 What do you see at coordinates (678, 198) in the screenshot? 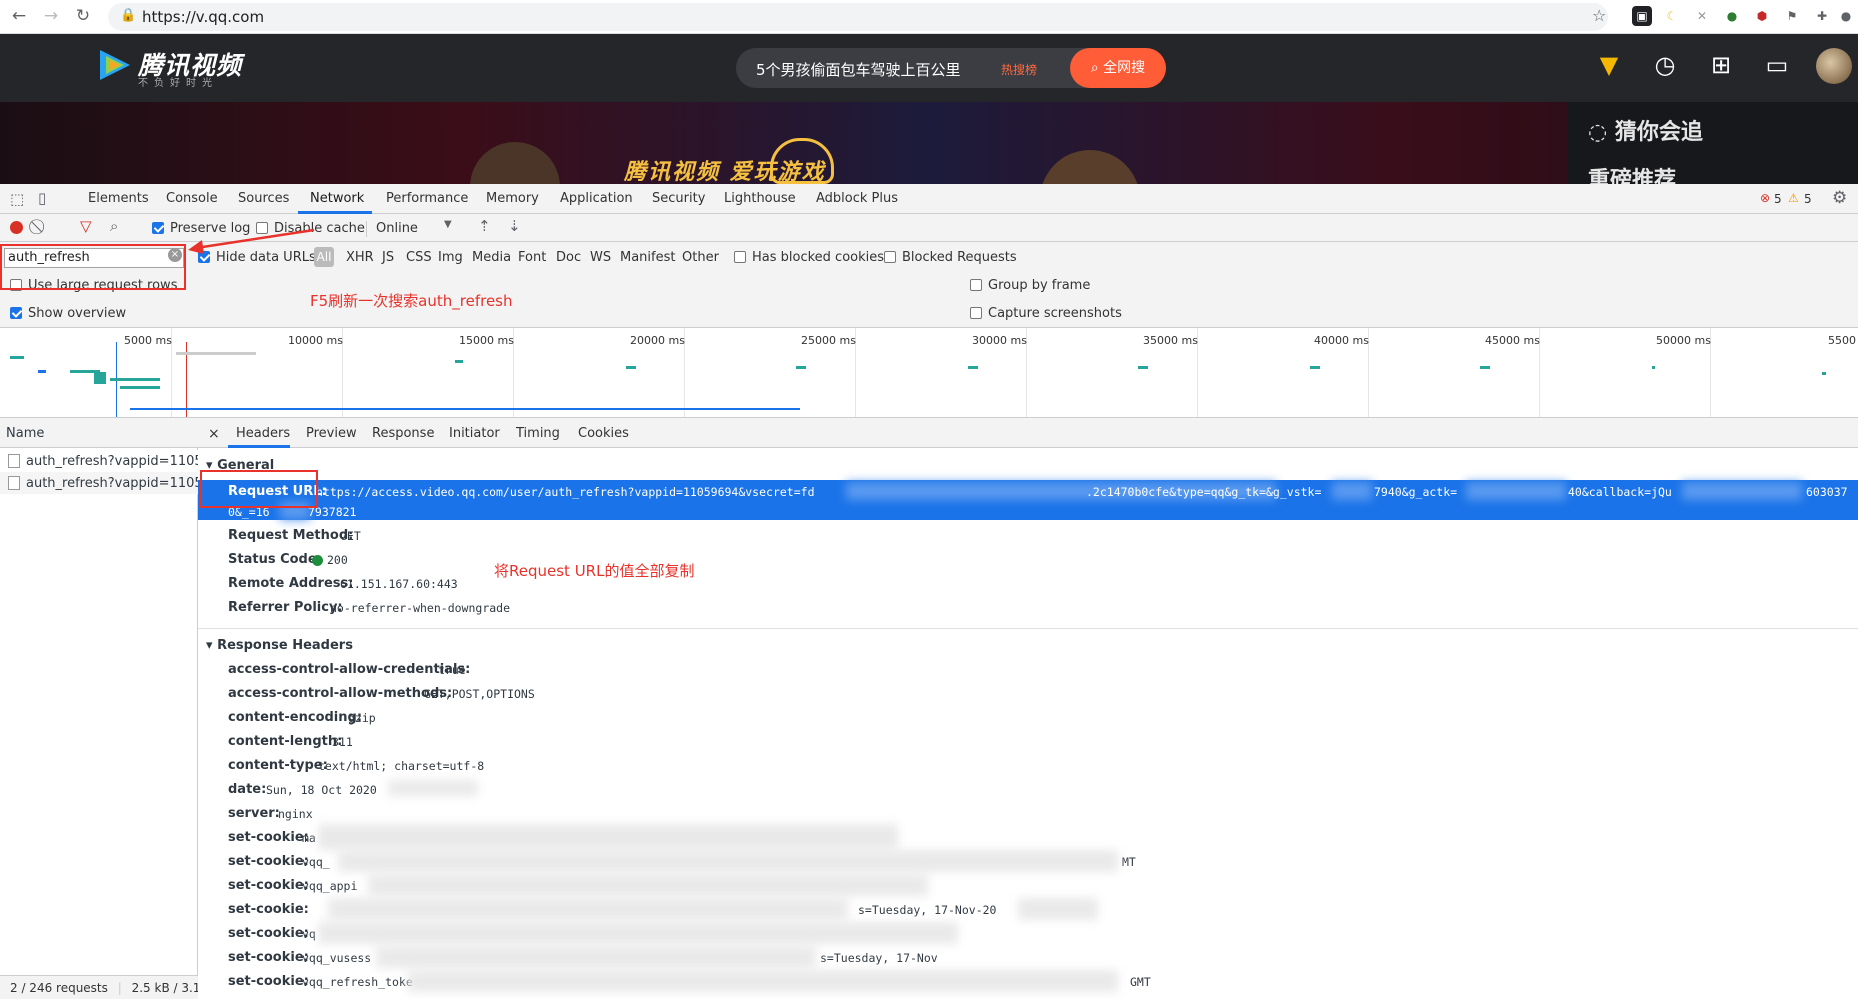
I see `tab-security: Security` at bounding box center [678, 198].